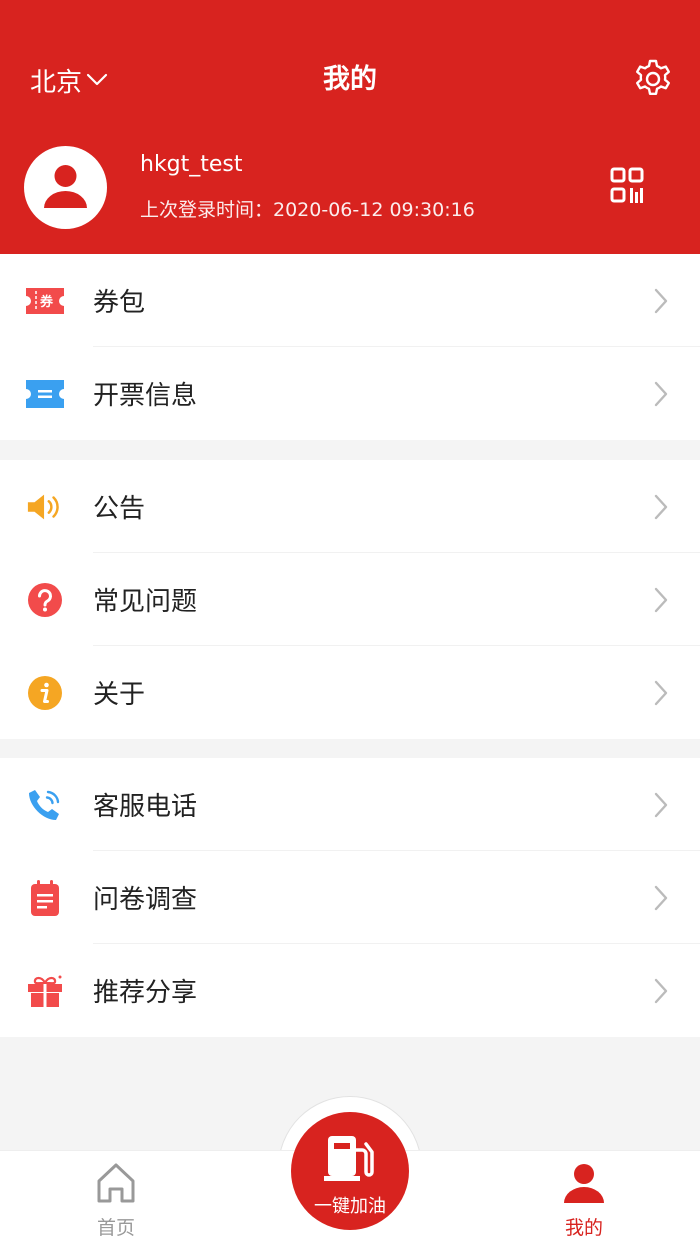  Describe the element at coordinates (583, 1228) in the screenshot. I see `tab-label: 我的` at that location.